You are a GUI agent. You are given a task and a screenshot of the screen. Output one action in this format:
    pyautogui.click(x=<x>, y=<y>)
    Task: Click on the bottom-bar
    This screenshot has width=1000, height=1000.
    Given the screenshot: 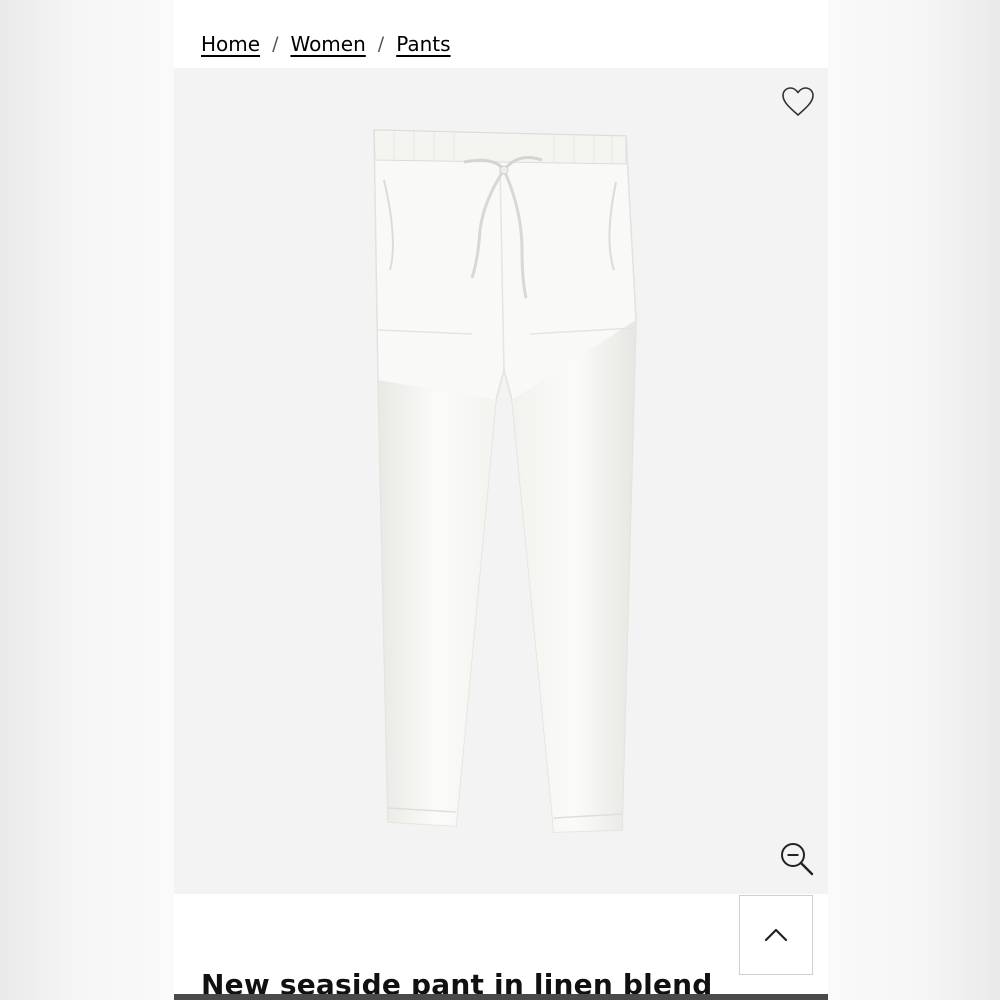 What is the action you would take?
    pyautogui.click(x=501, y=997)
    